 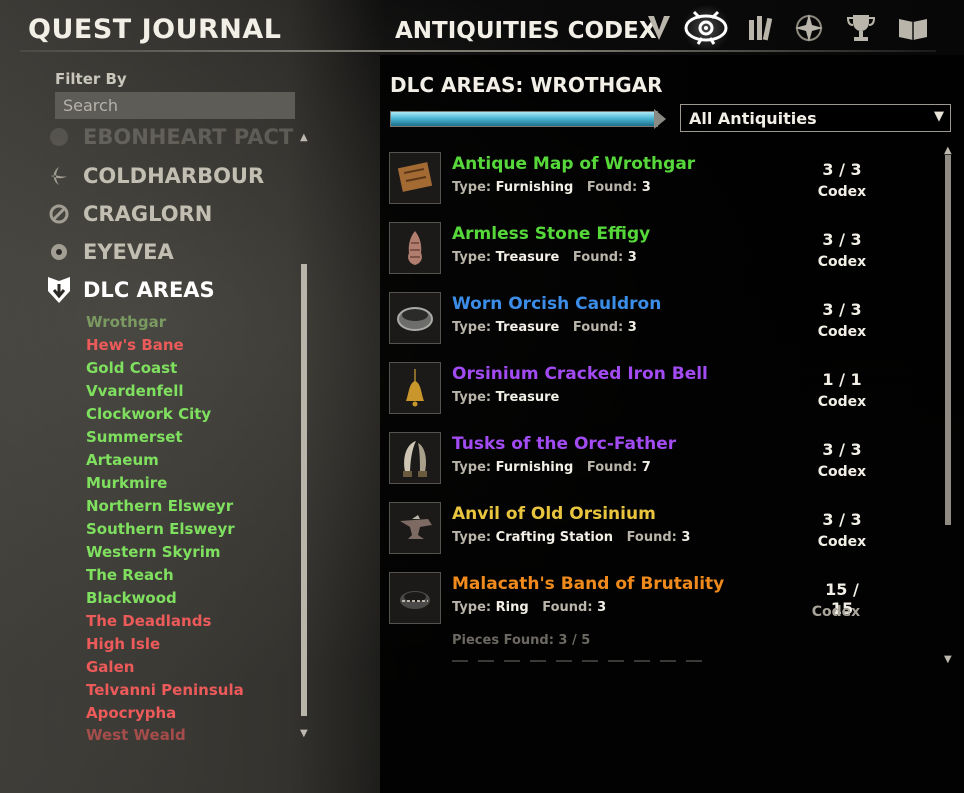 What do you see at coordinates (126, 483) in the screenshot?
I see `zone-murkmire: Murkmire` at bounding box center [126, 483].